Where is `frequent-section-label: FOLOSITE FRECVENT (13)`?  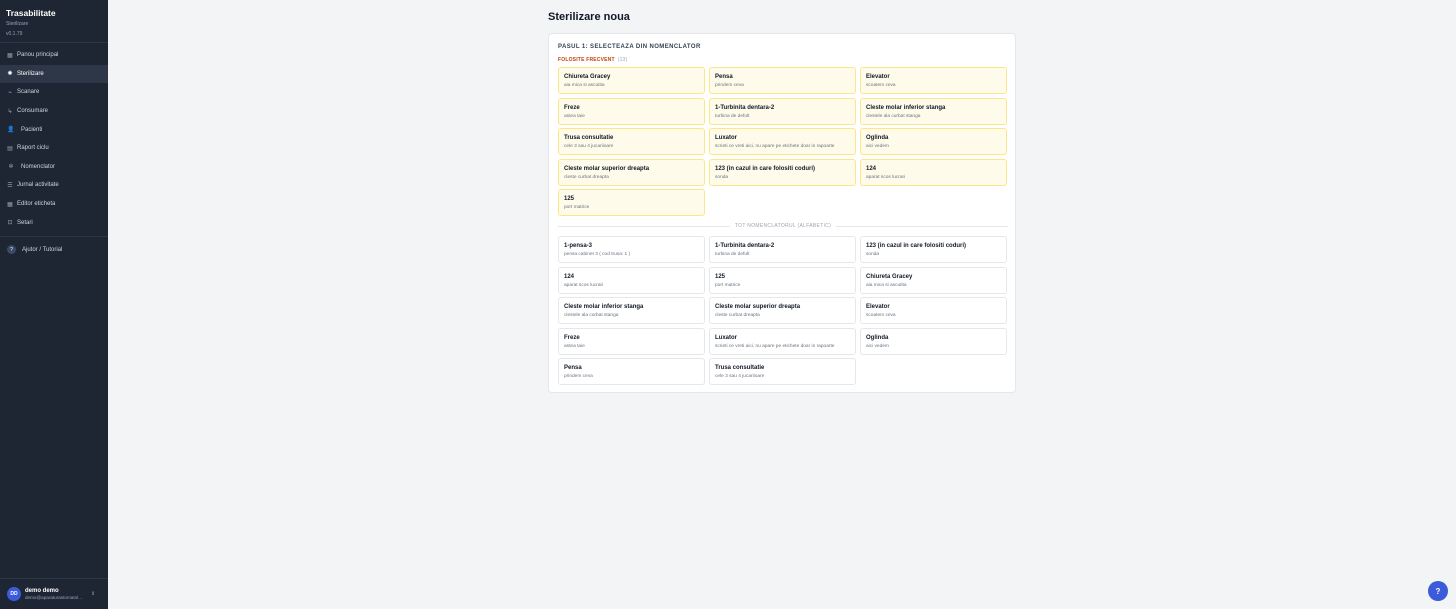
frequent-section-label: FOLOSITE FRECVENT (13) is located at coordinates (592, 60).